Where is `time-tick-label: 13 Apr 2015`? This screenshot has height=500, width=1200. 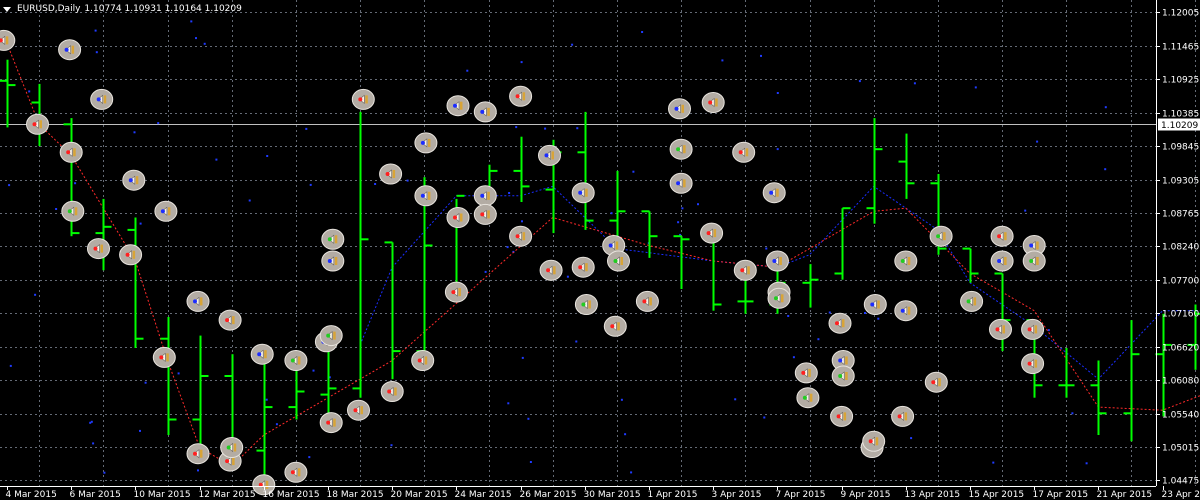 time-tick-label: 13 Apr 2015 is located at coordinates (933, 495).